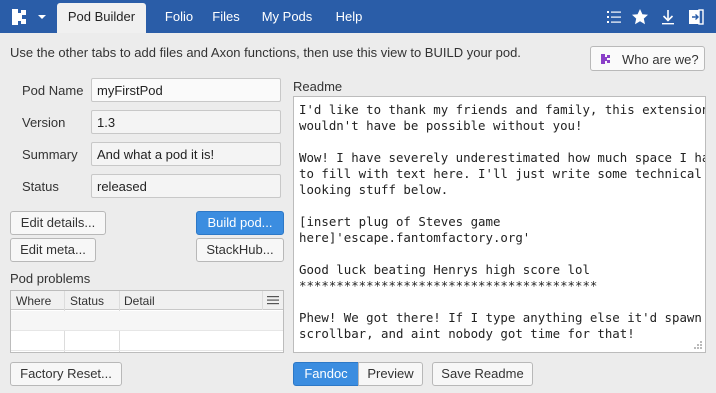 The height and width of the screenshot is (393, 716). What do you see at coordinates (50, 154) in the screenshot?
I see `summary-label: Summary` at bounding box center [50, 154].